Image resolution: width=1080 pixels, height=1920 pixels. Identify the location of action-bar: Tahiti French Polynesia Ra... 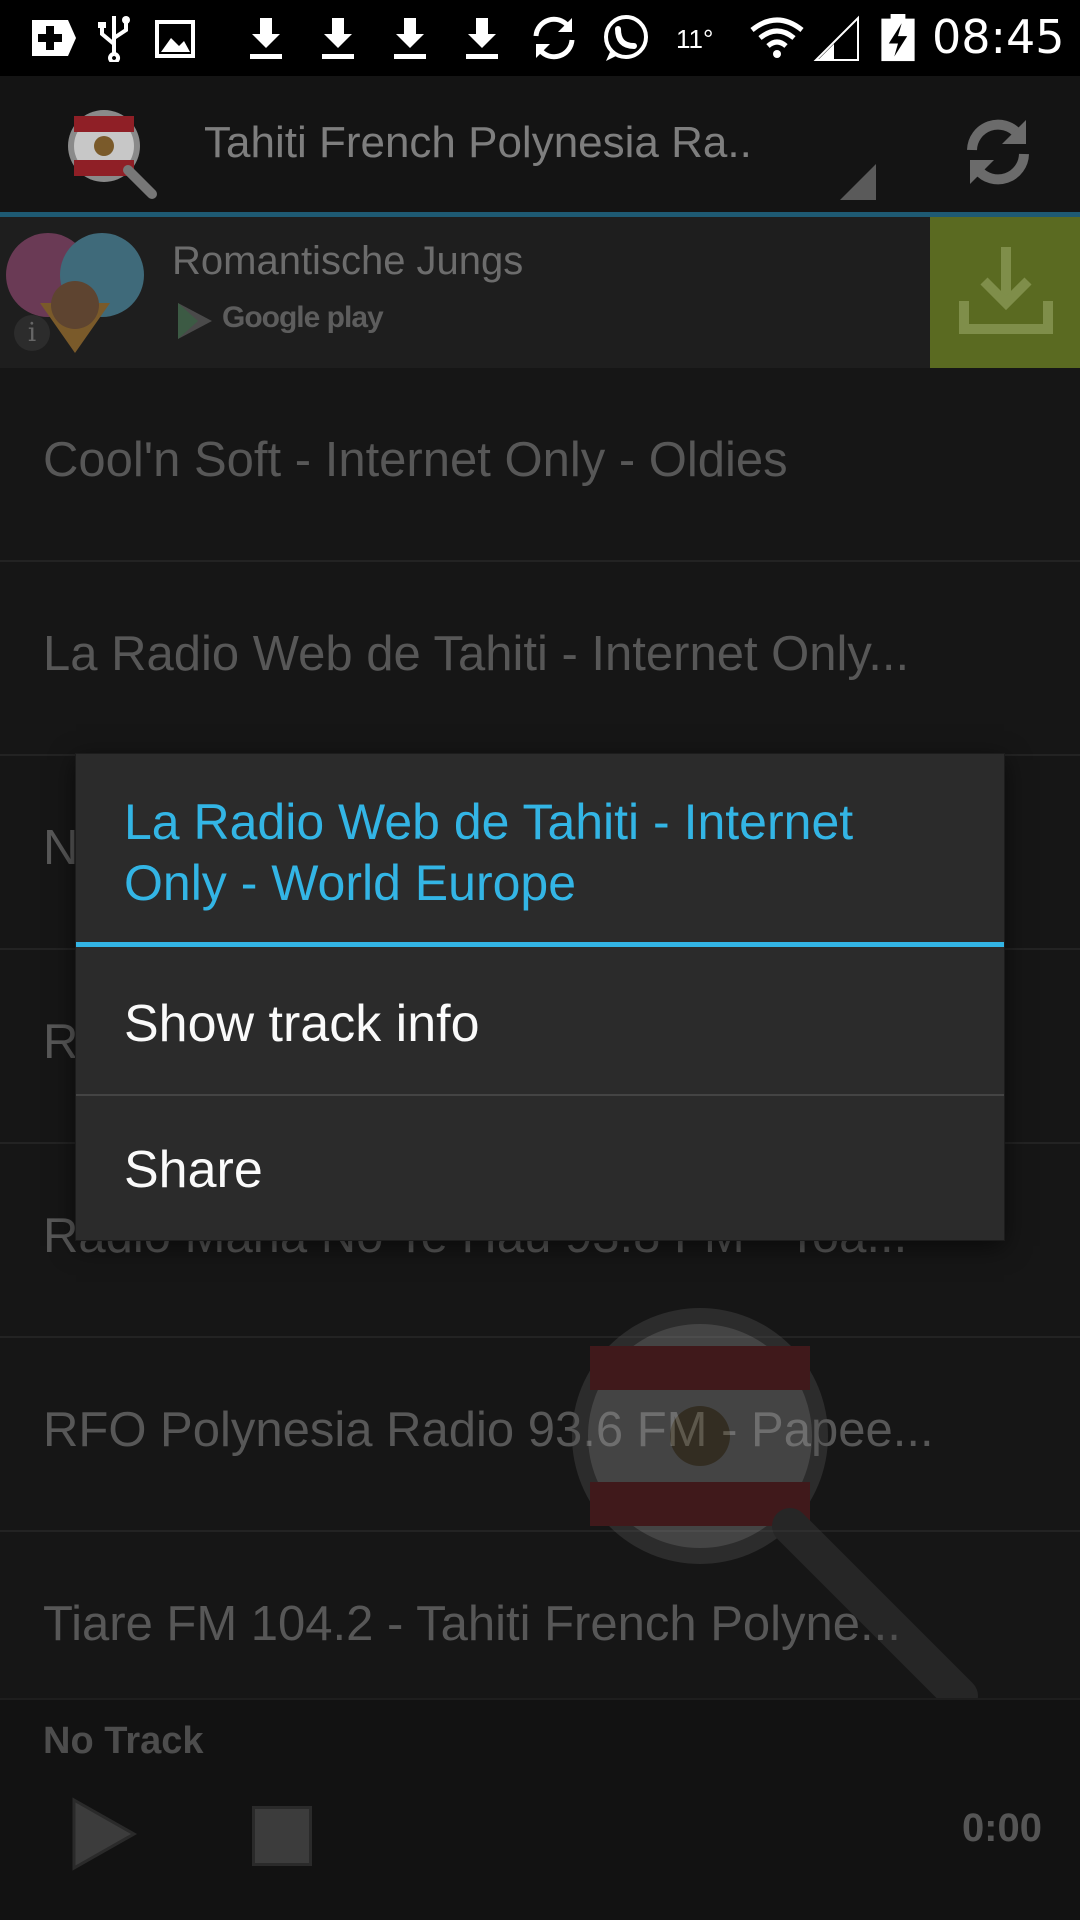
(540, 145).